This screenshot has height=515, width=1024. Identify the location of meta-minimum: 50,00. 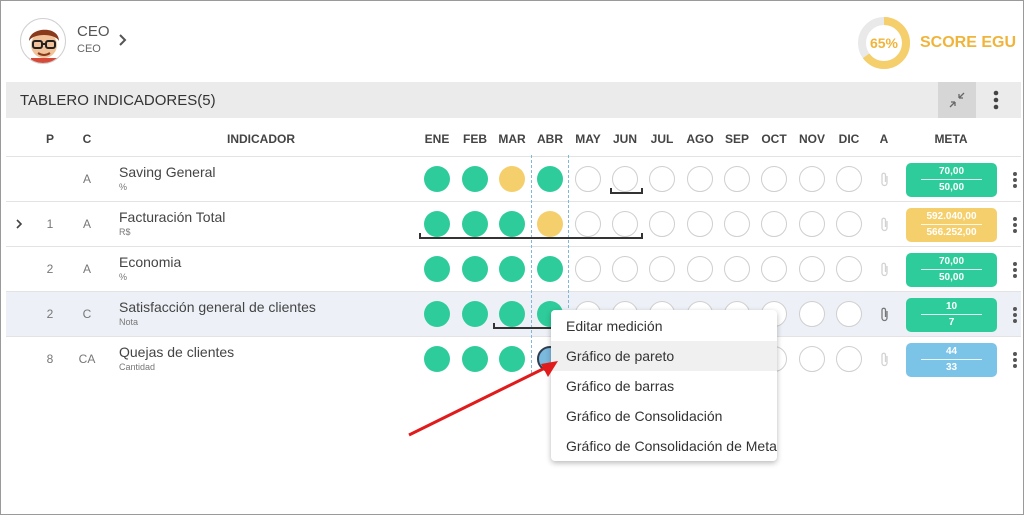
(951, 187).